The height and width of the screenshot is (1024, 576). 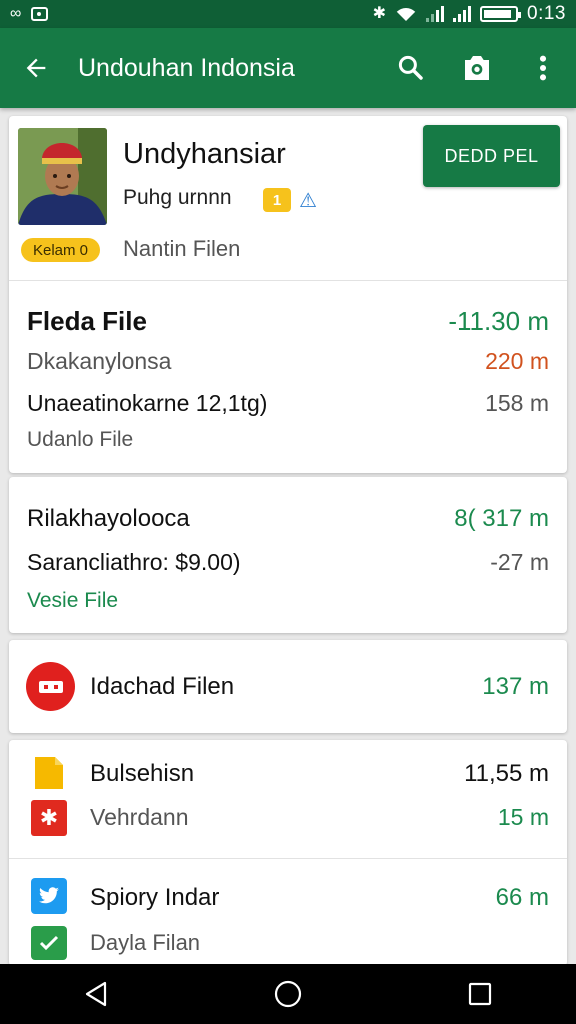 I want to click on download-badge-icon, so click(x=50, y=686).